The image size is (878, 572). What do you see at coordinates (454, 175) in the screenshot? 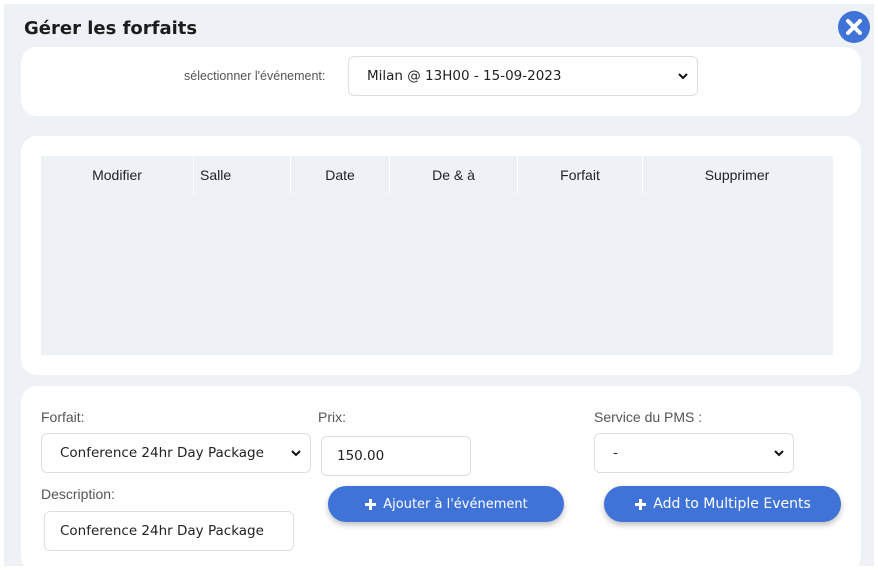
I see `column-header-de-a: De & à` at bounding box center [454, 175].